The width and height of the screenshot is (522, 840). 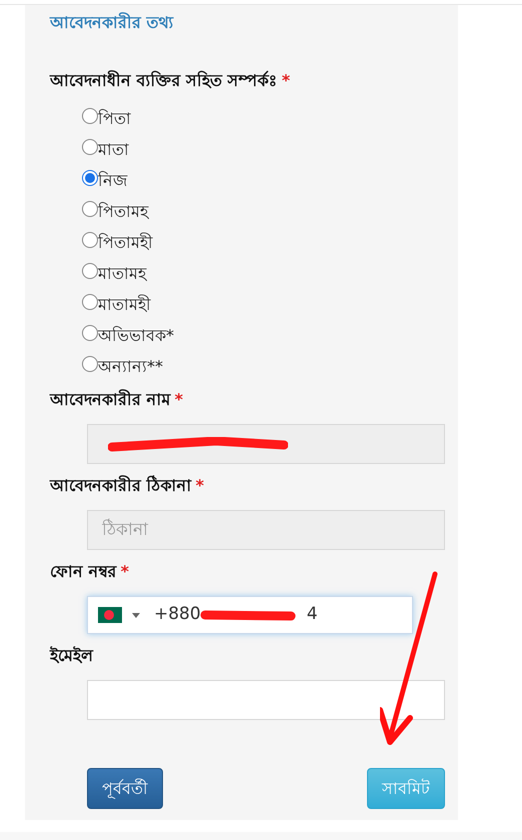 What do you see at coordinates (270, 273) in the screenshot?
I see `radio-option: মাতামহ` at bounding box center [270, 273].